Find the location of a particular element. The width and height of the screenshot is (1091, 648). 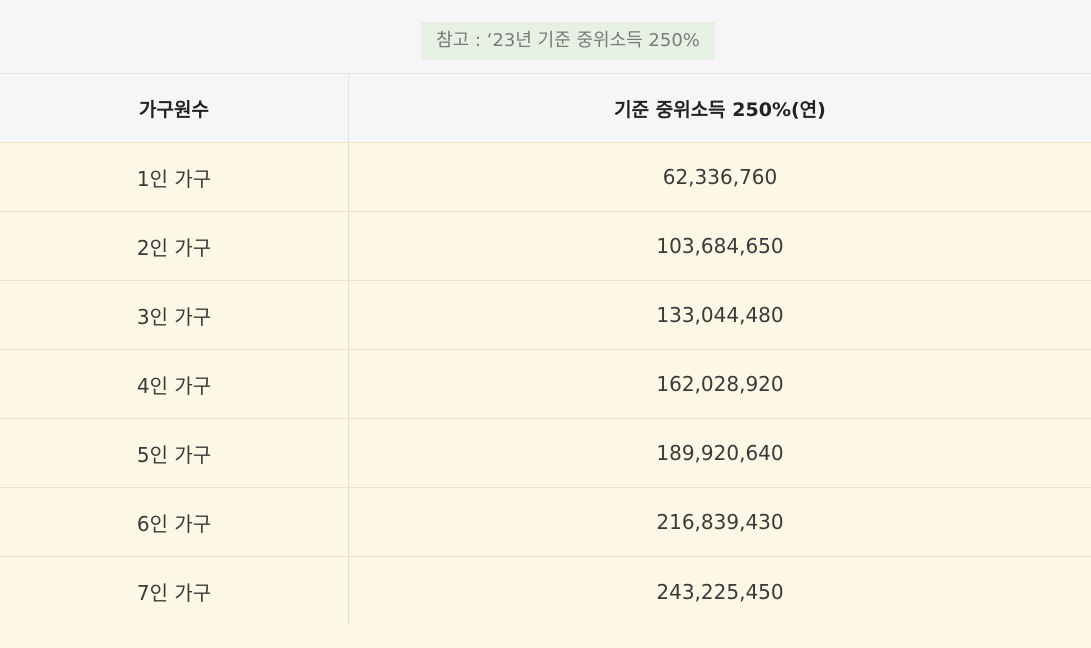

table-row: 4인 가구 162,028,920 is located at coordinates (545, 384).